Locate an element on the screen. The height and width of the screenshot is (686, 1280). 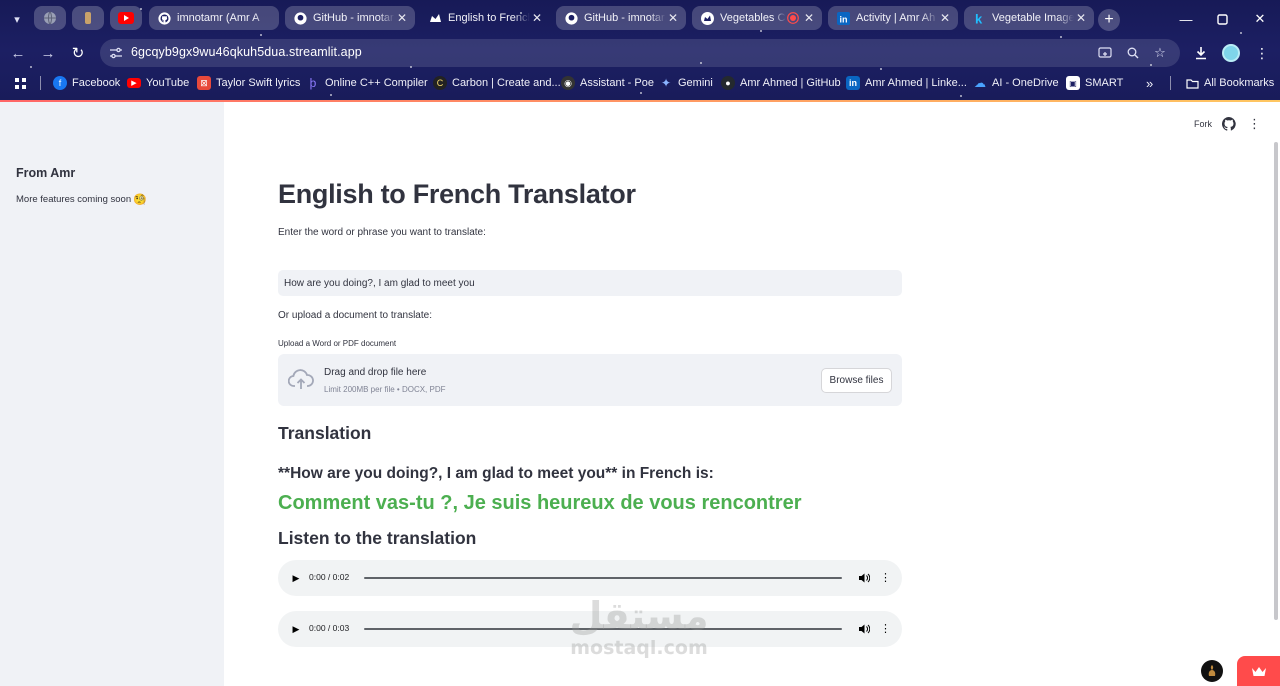
fork-button: Fork is located at coordinates (1203, 124).